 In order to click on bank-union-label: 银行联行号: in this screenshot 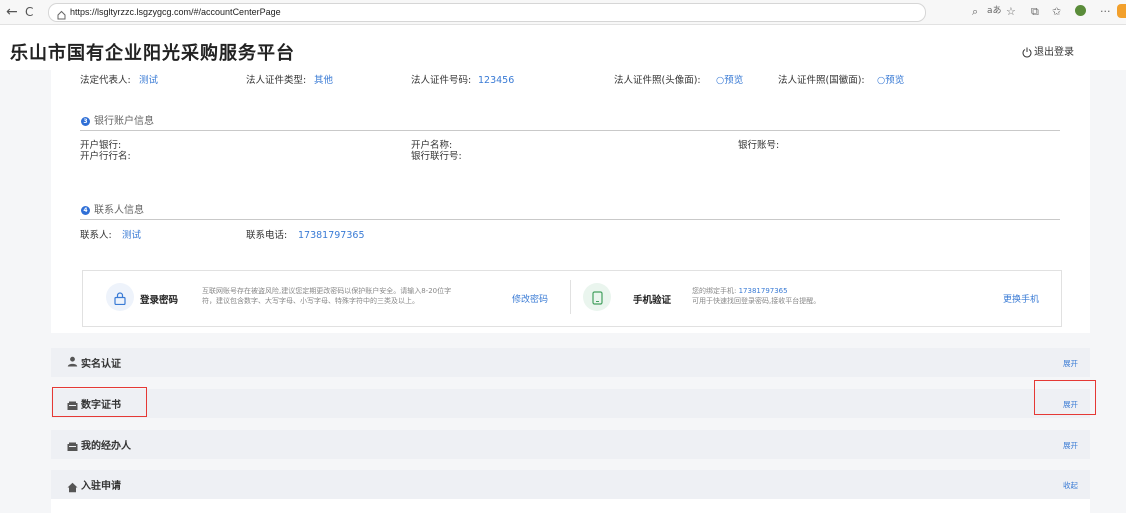, I will do `click(436, 156)`.